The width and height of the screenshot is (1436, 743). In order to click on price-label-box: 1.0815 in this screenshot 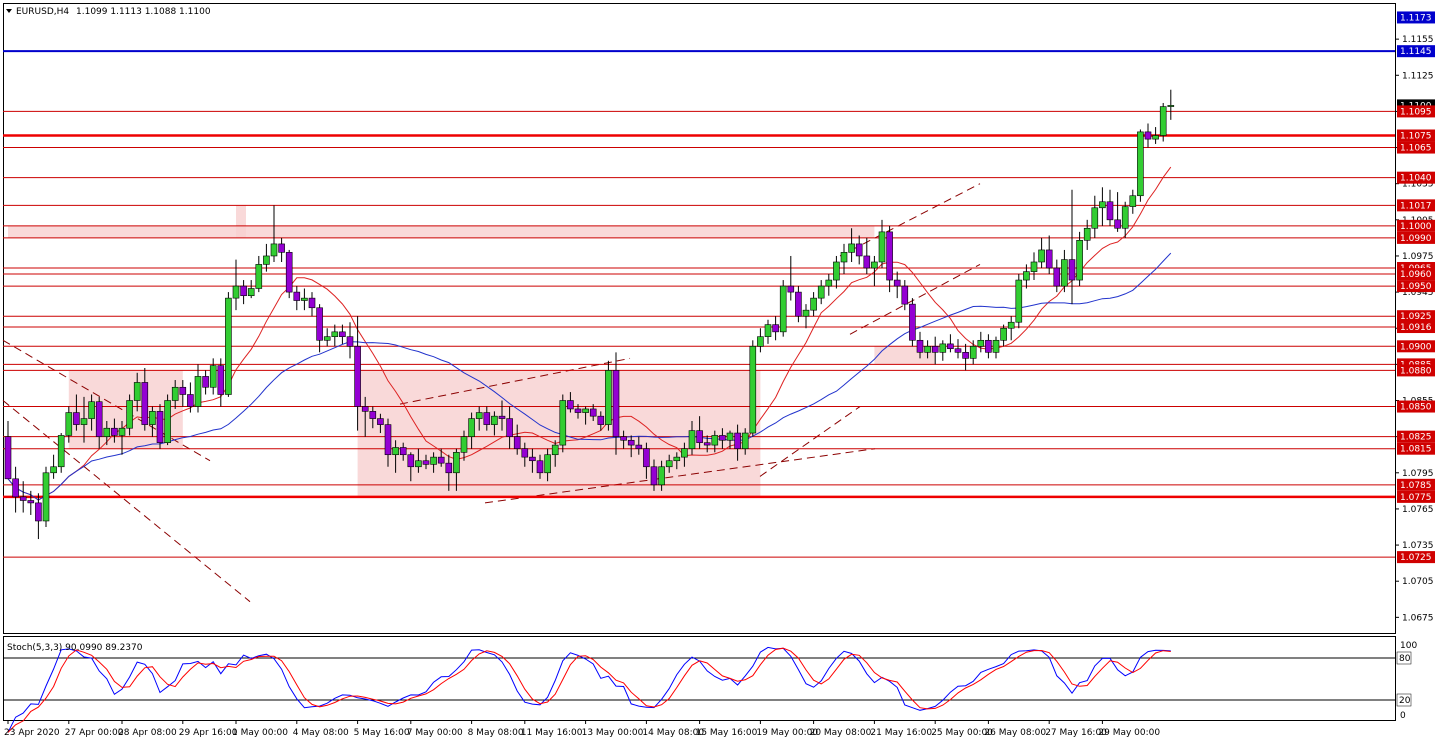, I will do `click(1416, 448)`.